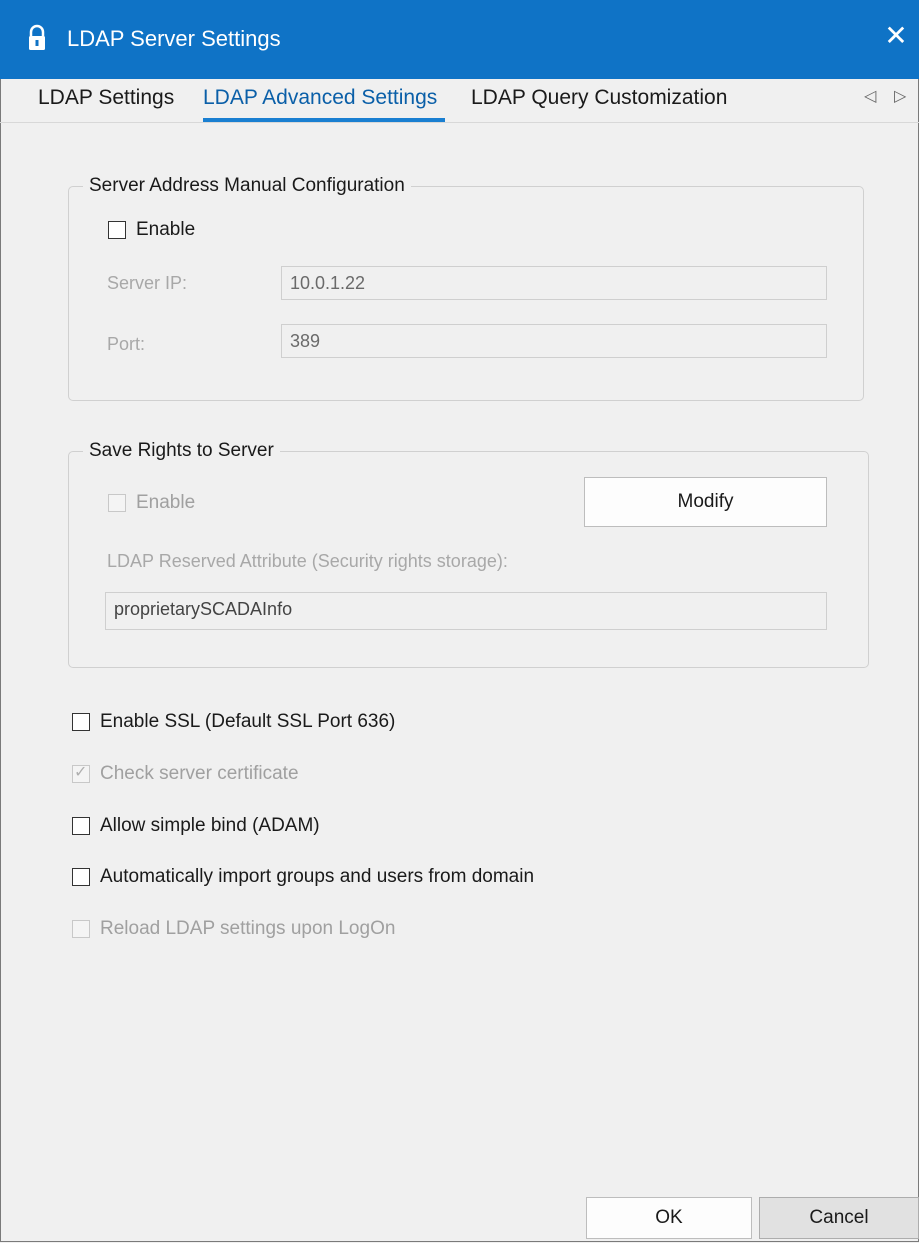  Describe the element at coordinates (166, 502) in the screenshot. I see `save-rights-enable-label: Enable` at that location.